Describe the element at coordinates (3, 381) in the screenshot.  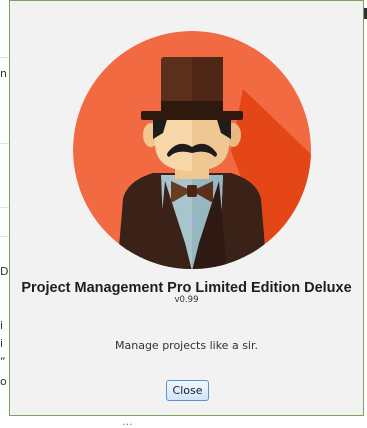
I see `background-text-fragment: o` at that location.